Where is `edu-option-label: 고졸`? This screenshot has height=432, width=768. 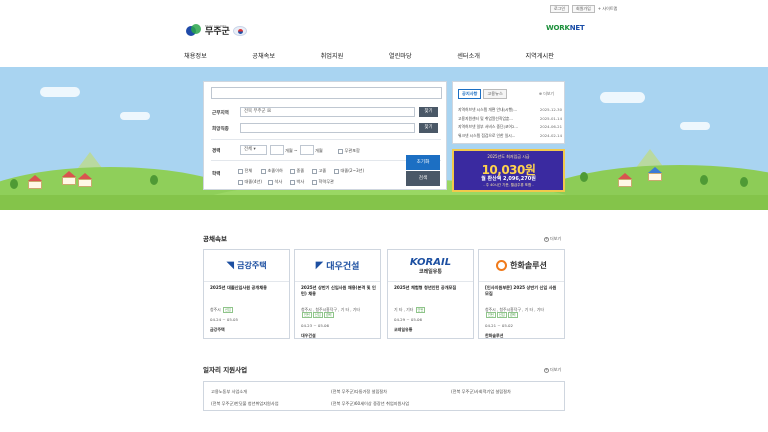 edu-option-label: 고졸 is located at coordinates (322, 170).